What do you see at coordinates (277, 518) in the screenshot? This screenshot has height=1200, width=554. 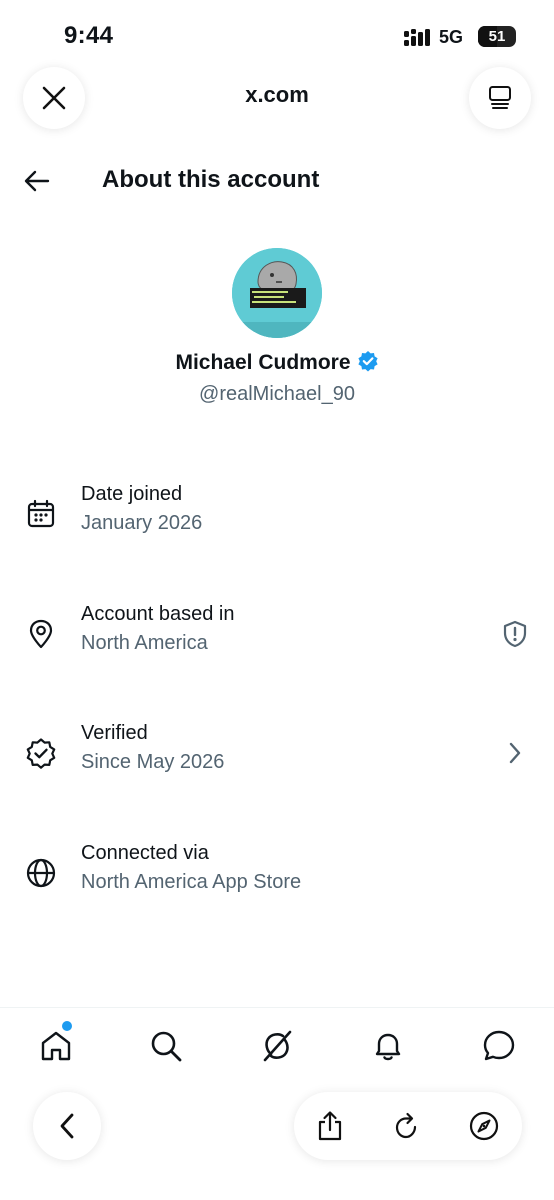 I see `detail-row-date-joined: Date joined January 2026` at bounding box center [277, 518].